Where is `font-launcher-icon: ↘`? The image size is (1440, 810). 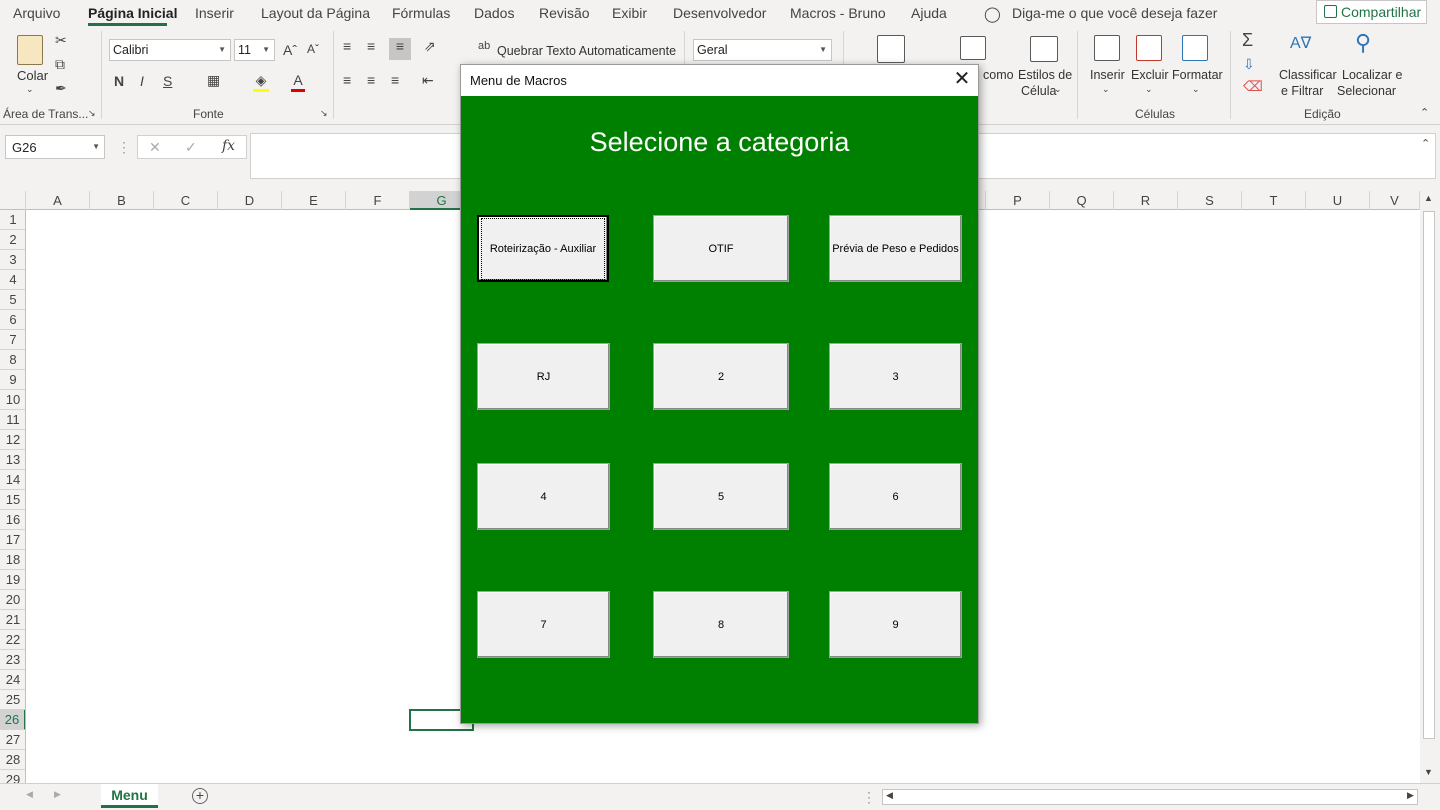 font-launcher-icon: ↘ is located at coordinates (324, 113).